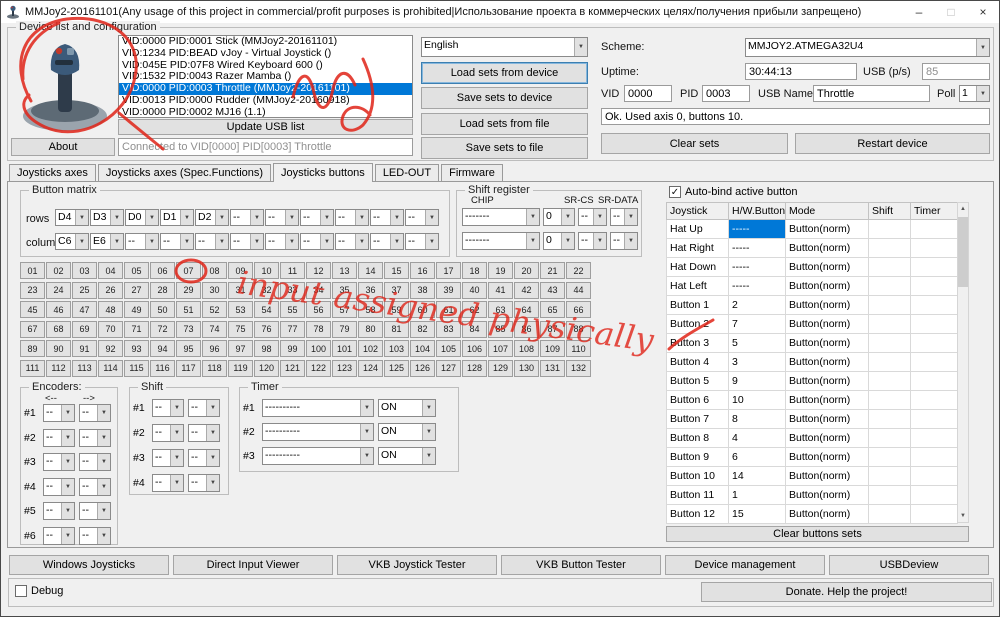 Image resolution: width=1000 pixels, height=617 pixels. What do you see at coordinates (407, 456) in the screenshot?
I see `timer-on-select: ON ▼` at bounding box center [407, 456].